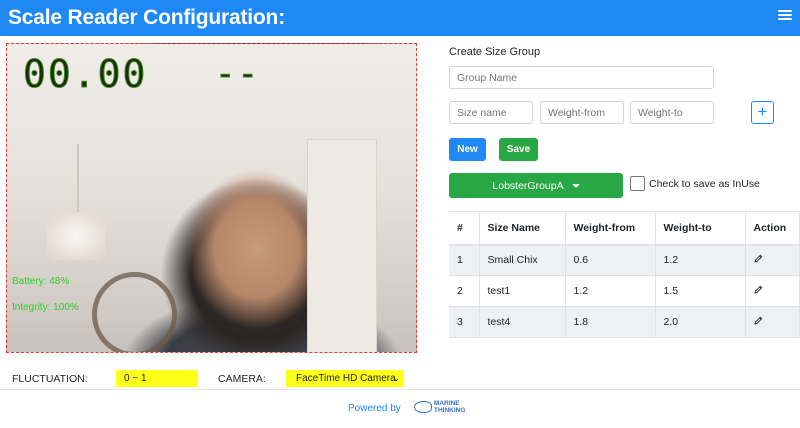  What do you see at coordinates (610, 260) in the screenshot?
I see `row-weight-from: 0.6` at bounding box center [610, 260].